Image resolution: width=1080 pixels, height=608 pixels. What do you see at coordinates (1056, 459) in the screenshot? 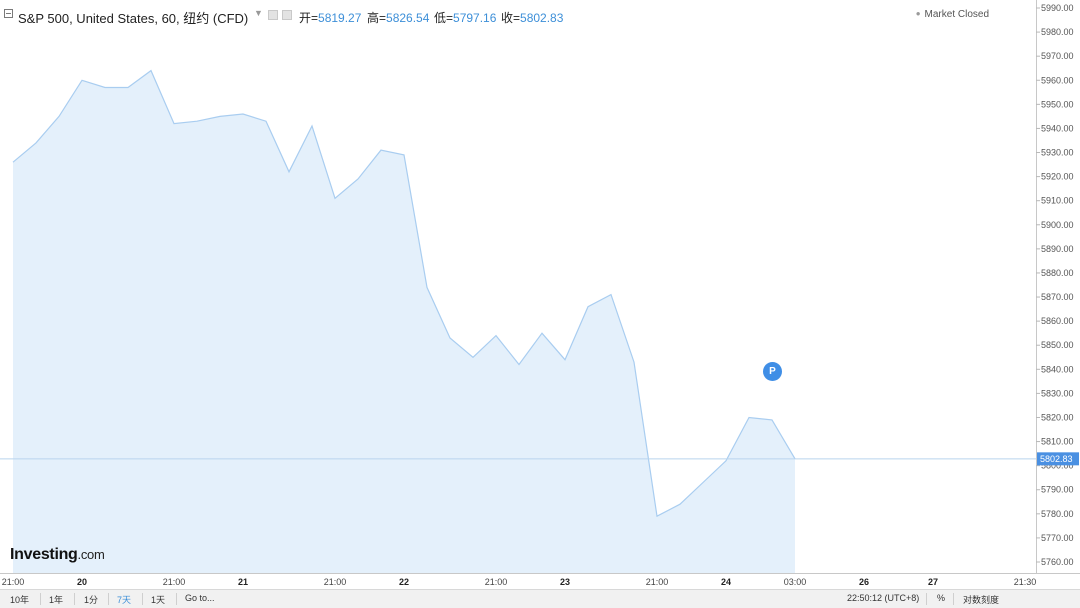
I see `last-price-label: 5802.83` at bounding box center [1056, 459].